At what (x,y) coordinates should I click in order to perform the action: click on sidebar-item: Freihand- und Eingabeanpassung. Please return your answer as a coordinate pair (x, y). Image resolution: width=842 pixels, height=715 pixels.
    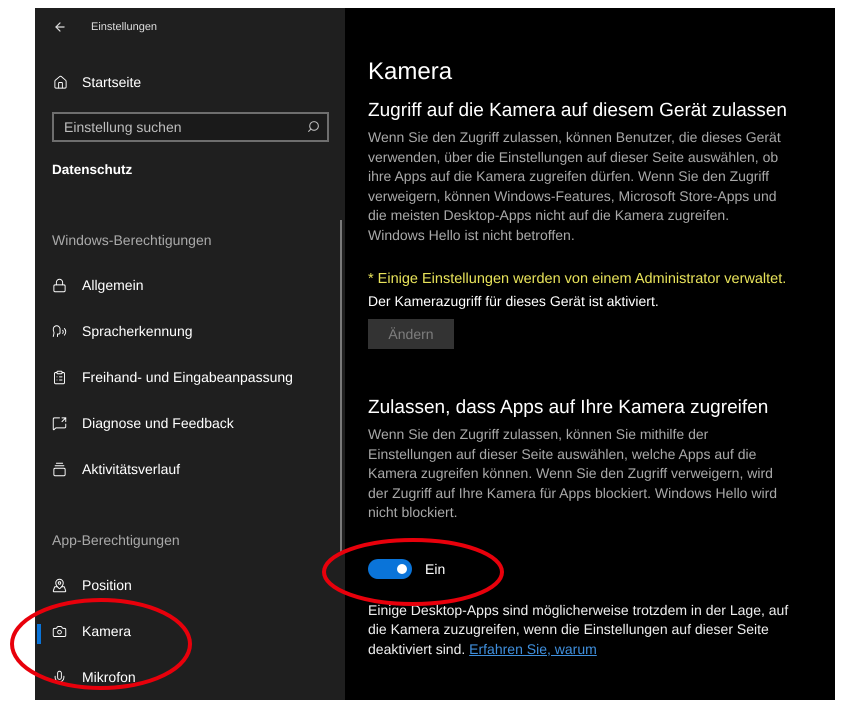
    Looking at the image, I should click on (190, 377).